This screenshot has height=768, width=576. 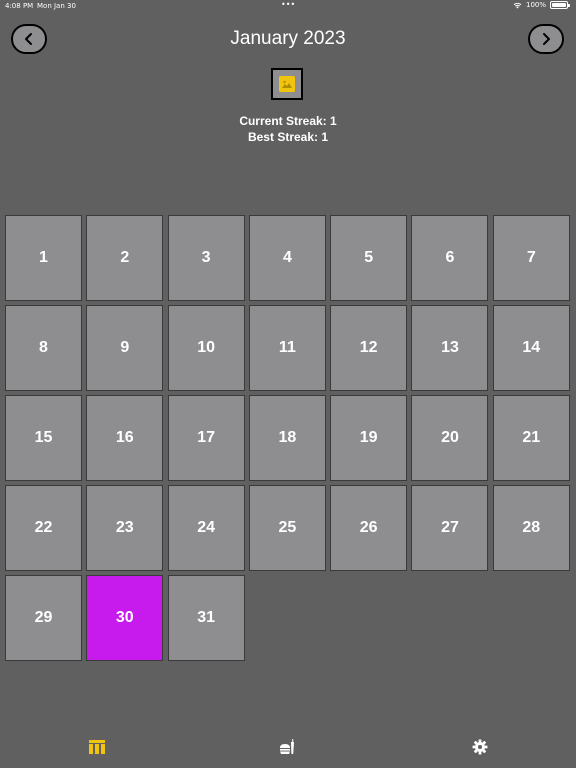 What do you see at coordinates (125, 618) in the screenshot?
I see `day-cell-30: 30` at bounding box center [125, 618].